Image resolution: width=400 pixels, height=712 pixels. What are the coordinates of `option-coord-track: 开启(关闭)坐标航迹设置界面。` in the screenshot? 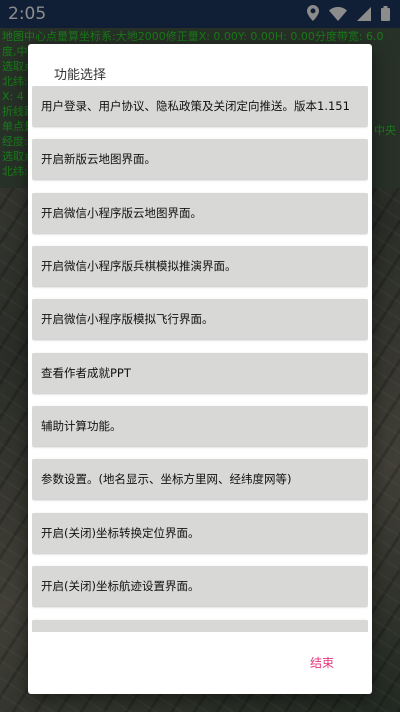 It's located at (200, 586).